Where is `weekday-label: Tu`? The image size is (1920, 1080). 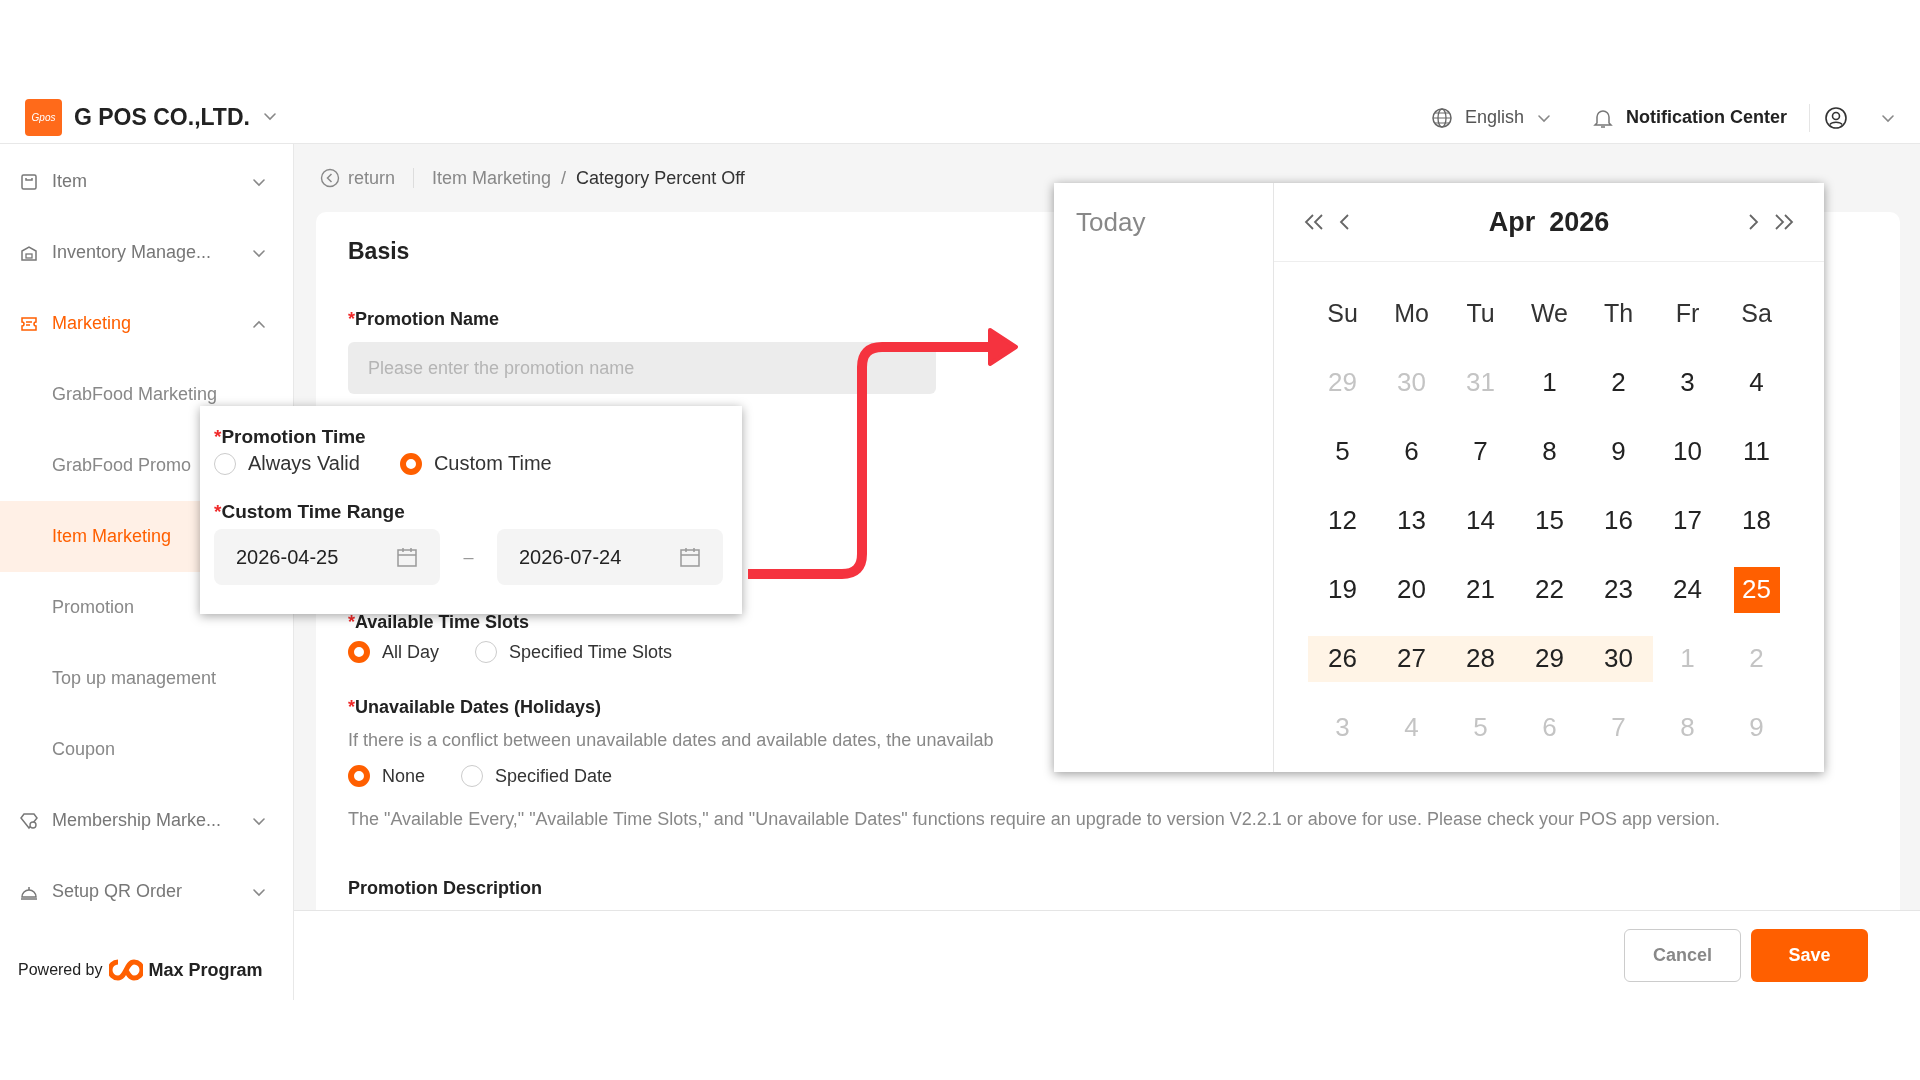 weekday-label: Tu is located at coordinates (1480, 313).